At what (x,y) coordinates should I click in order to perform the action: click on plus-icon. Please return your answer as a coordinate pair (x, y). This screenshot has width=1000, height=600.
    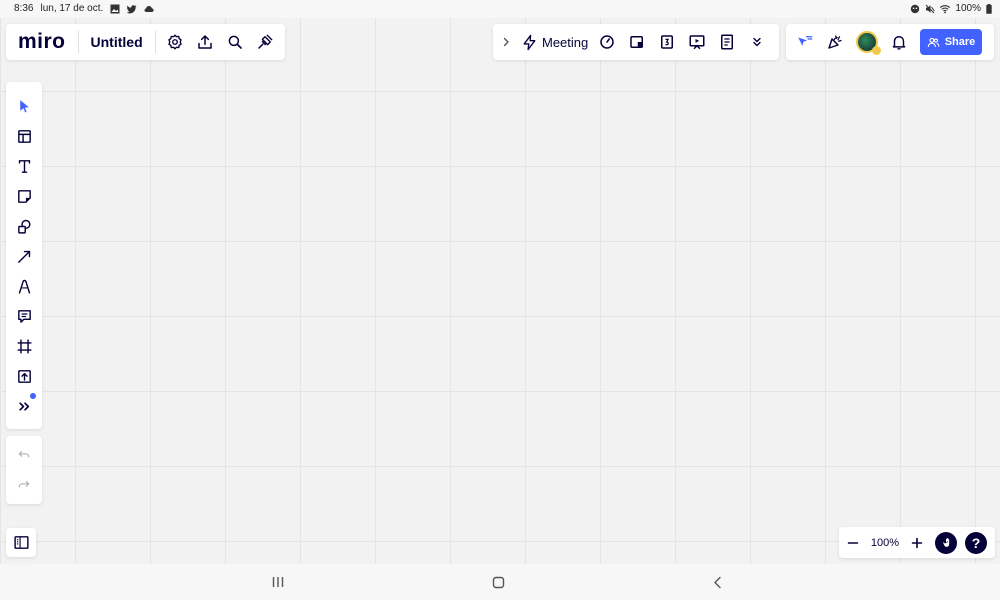
    Looking at the image, I should click on (917, 542).